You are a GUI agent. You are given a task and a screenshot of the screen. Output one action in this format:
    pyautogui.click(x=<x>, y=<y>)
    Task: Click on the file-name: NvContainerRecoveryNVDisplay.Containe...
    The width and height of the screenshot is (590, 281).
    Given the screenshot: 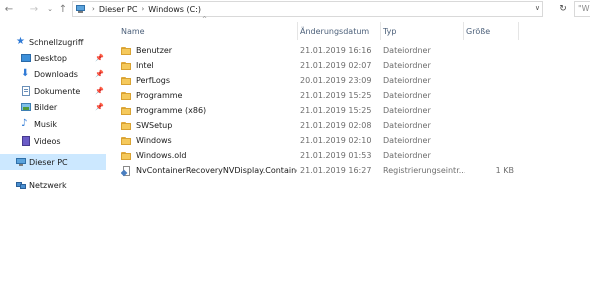 What is the action you would take?
    pyautogui.click(x=216, y=170)
    